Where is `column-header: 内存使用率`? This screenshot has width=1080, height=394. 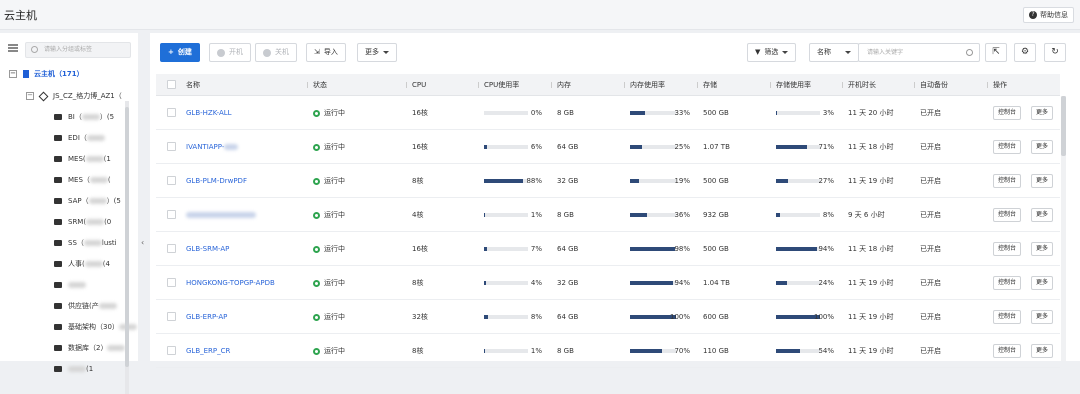 column-header: 内存使用率 is located at coordinates (647, 85).